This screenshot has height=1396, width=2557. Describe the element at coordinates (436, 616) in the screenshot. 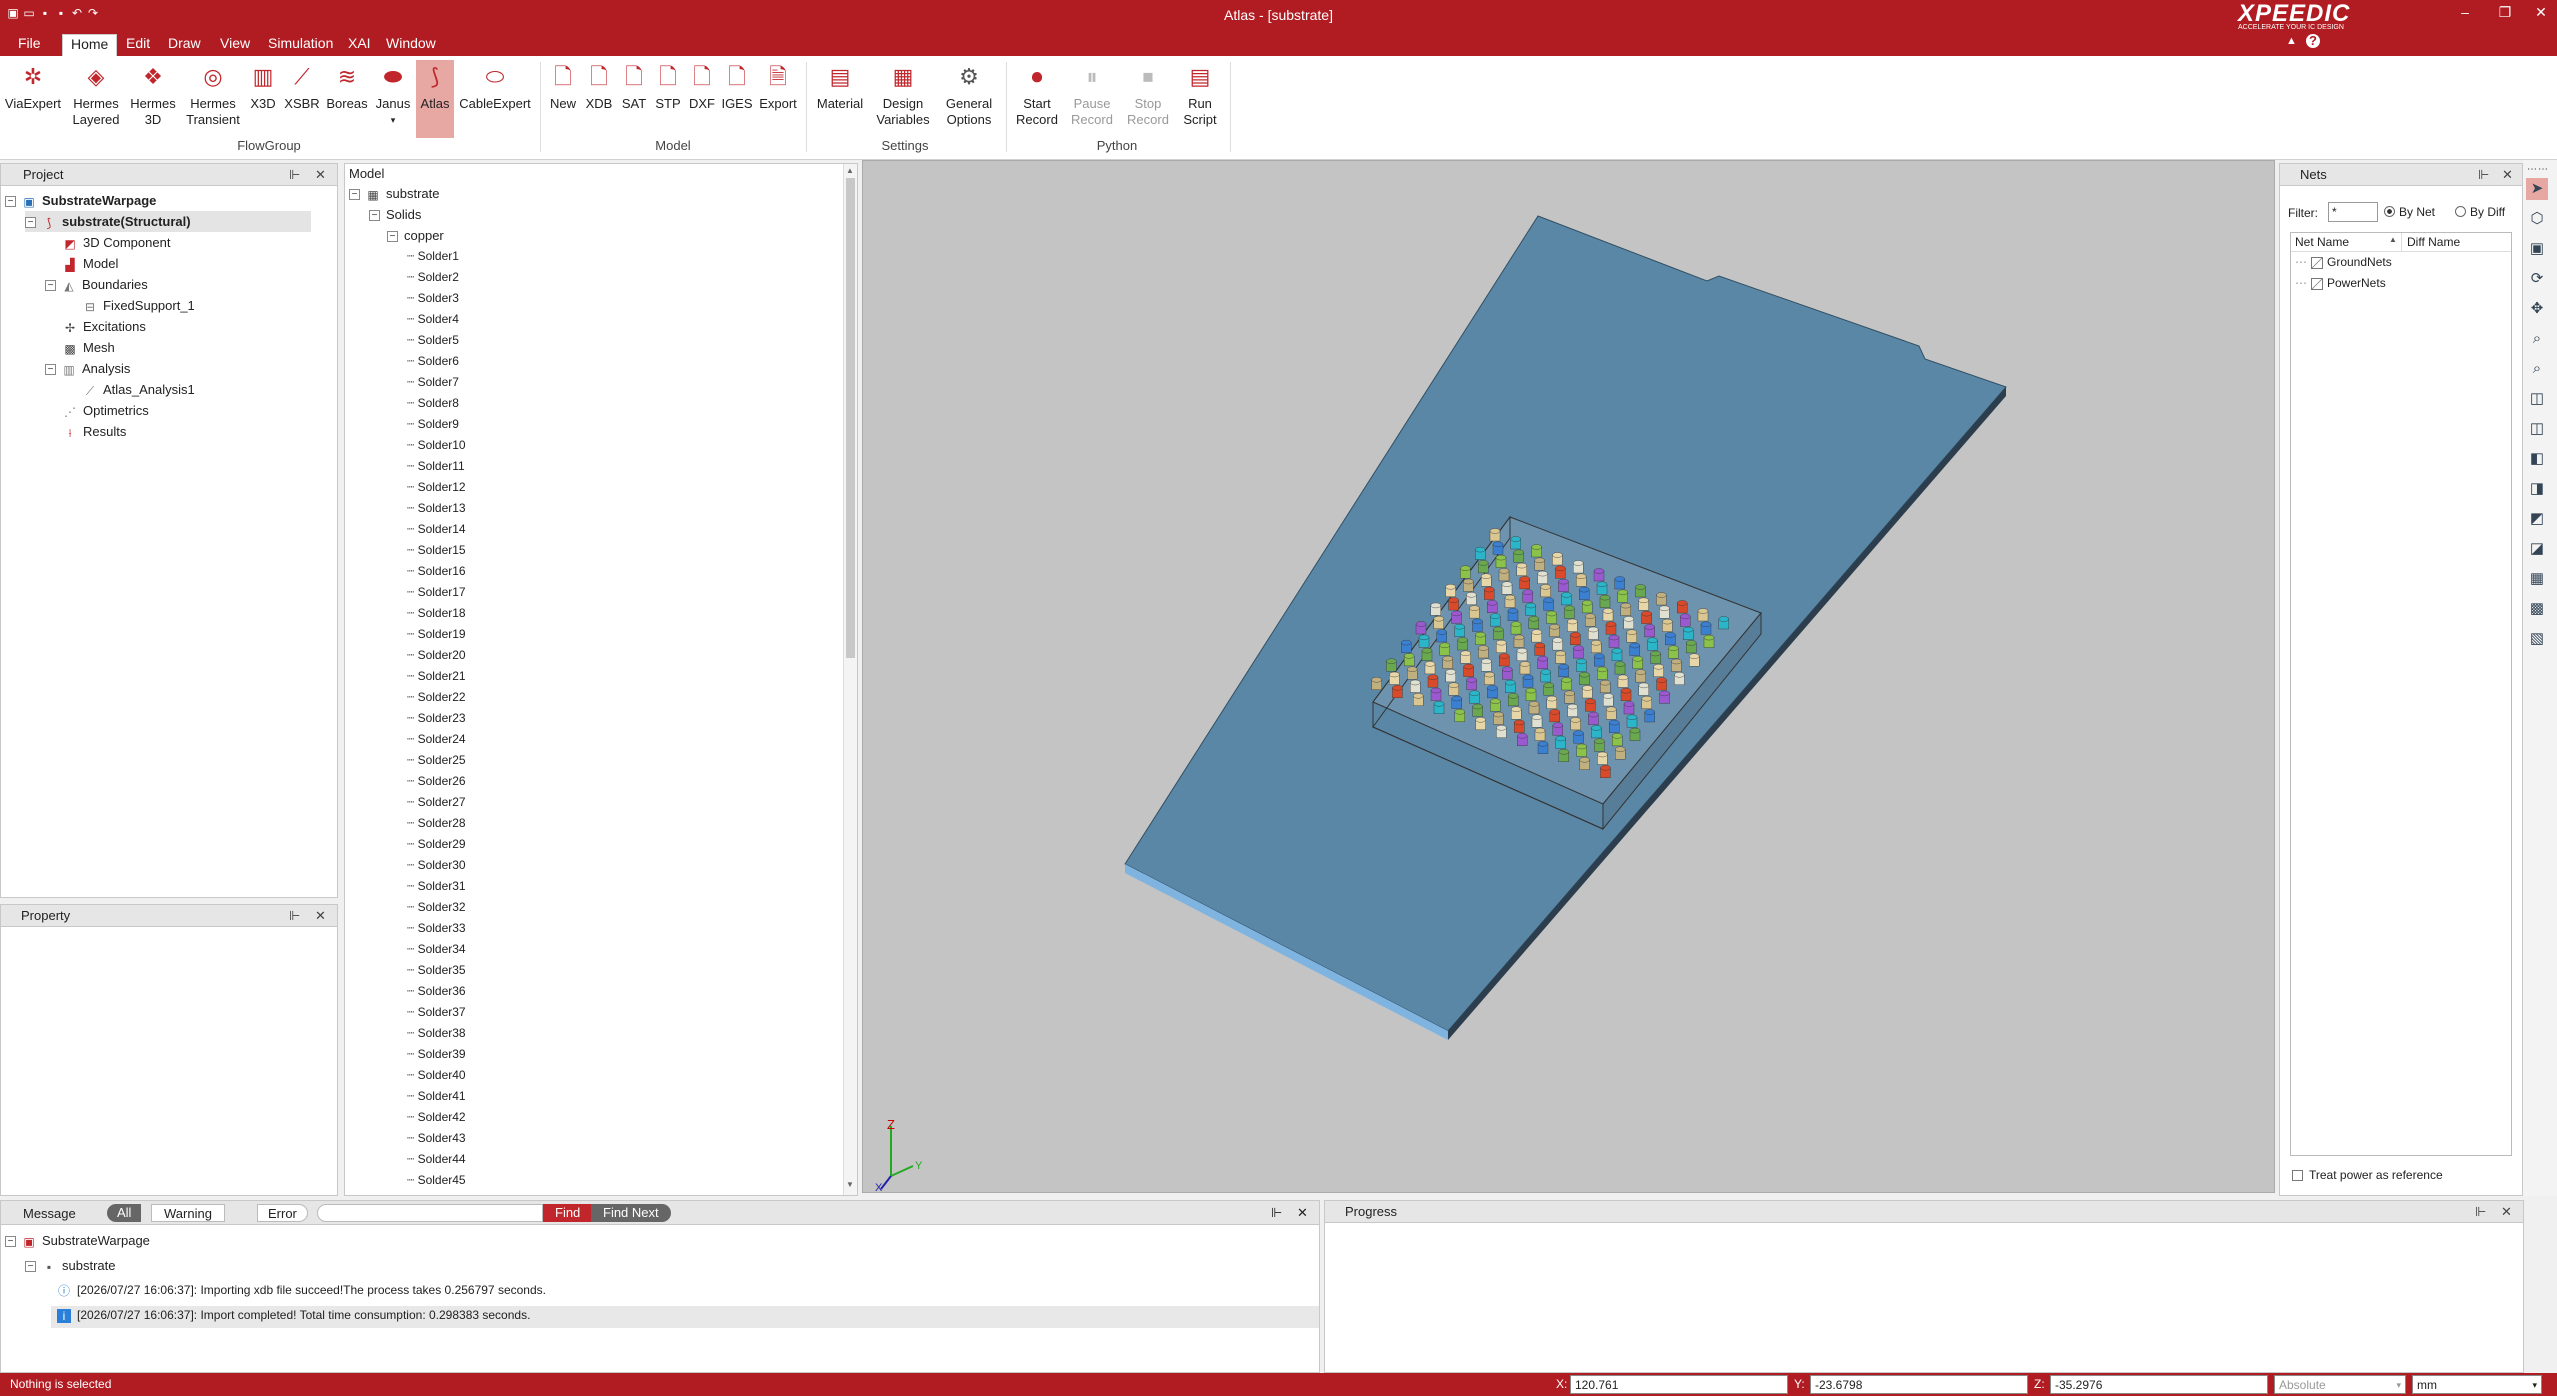

I see `tree-item-solder: ┈ Solder18` at that location.